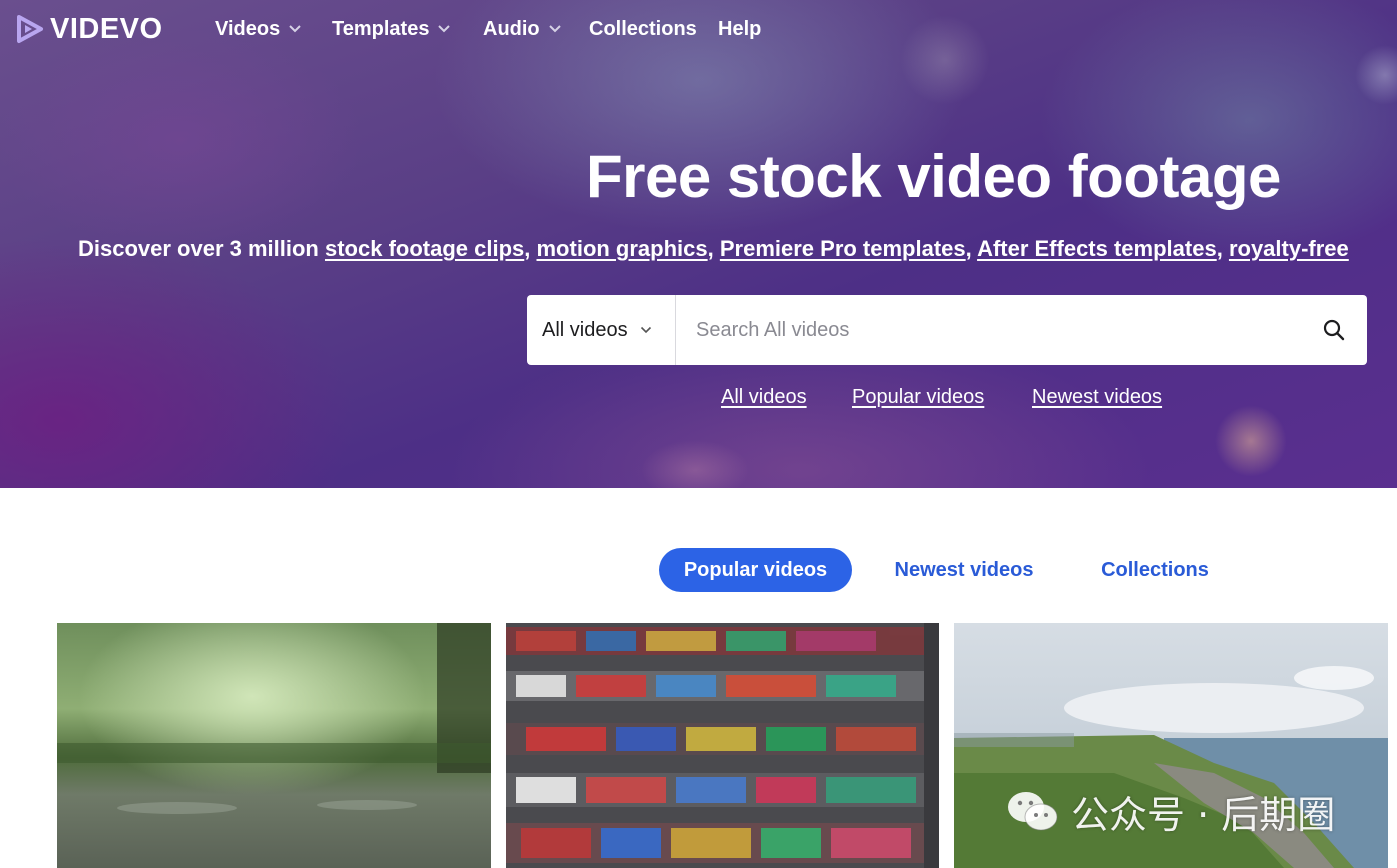 The height and width of the screenshot is (868, 1397). I want to click on link-premiere-pro-templates: Premiere Pro templates, so click(843, 248).